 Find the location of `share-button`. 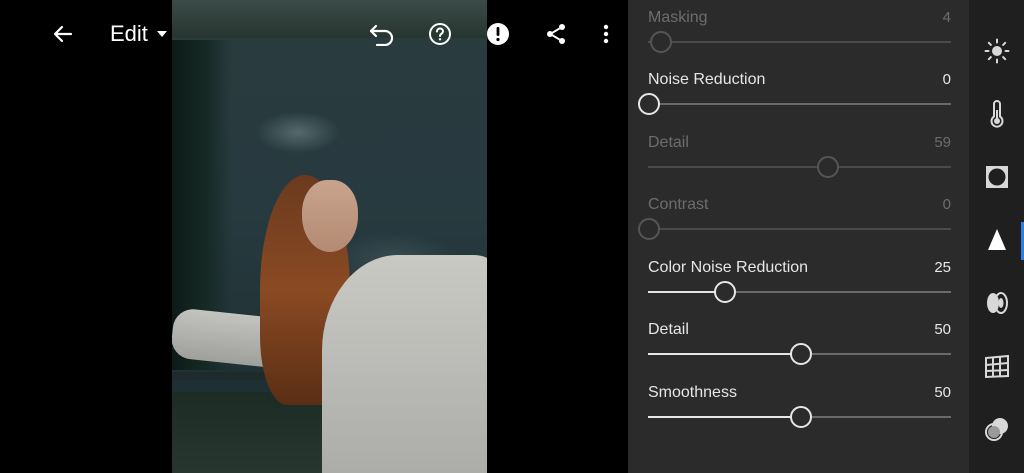

share-button is located at coordinates (556, 34).